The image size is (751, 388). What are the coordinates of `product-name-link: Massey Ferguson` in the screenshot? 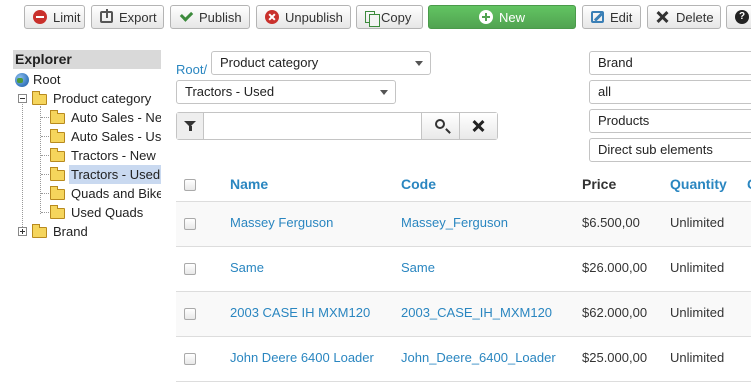 It's located at (281, 222).